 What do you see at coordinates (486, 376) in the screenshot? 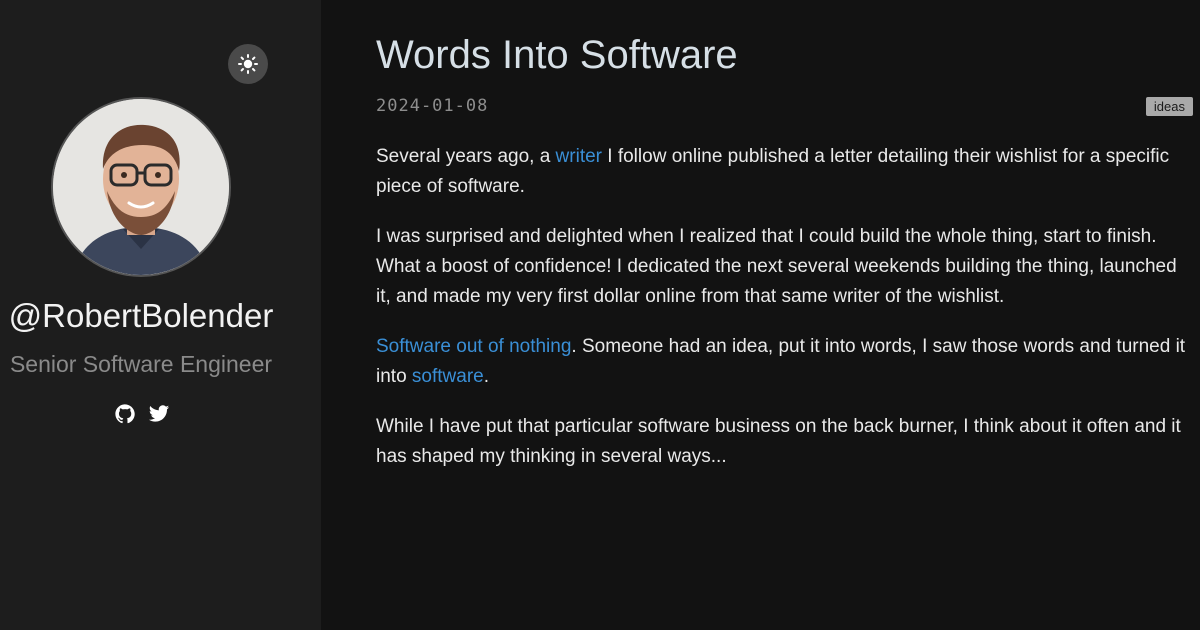
I see `paragraph-text: .` at bounding box center [486, 376].